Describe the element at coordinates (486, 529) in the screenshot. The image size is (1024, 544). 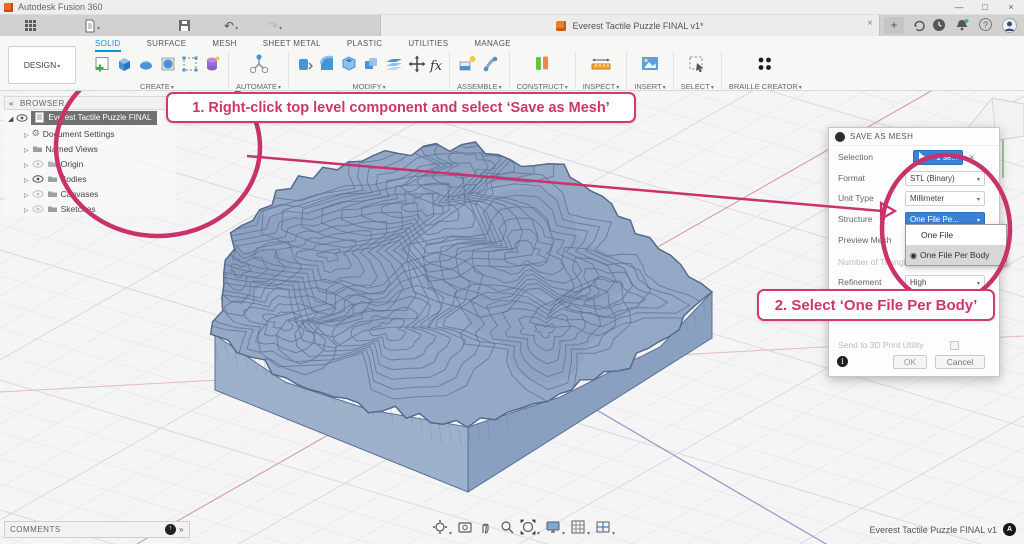
I see `pan-icon` at that location.